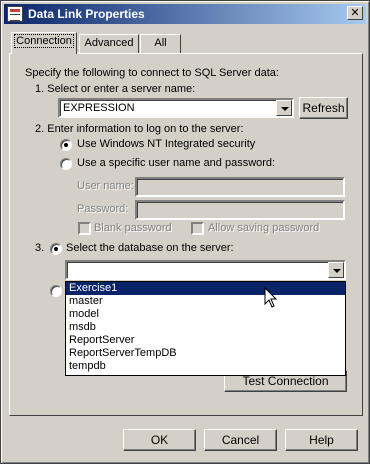 Image resolution: width=370 pixels, height=464 pixels. Describe the element at coordinates (271, 297) in the screenshot. I see `mouse-cursor-icon` at that location.